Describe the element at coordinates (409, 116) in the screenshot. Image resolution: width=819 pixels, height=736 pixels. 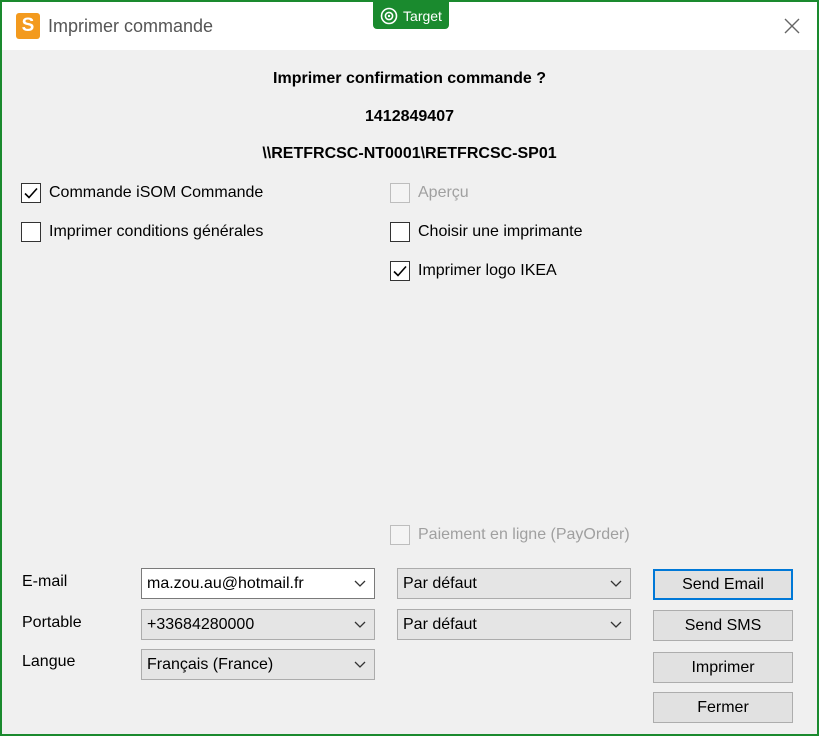
I see `order-number: 1412849407` at that location.